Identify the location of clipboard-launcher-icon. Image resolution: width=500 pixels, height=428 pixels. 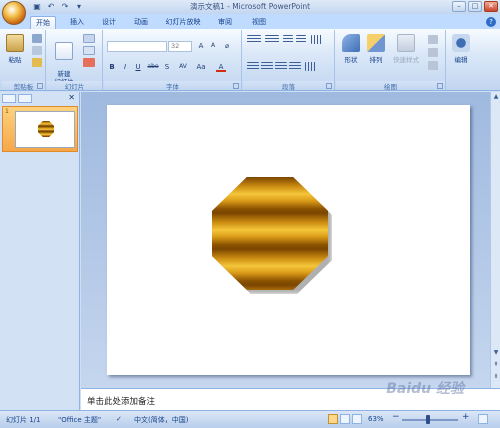
(40, 86).